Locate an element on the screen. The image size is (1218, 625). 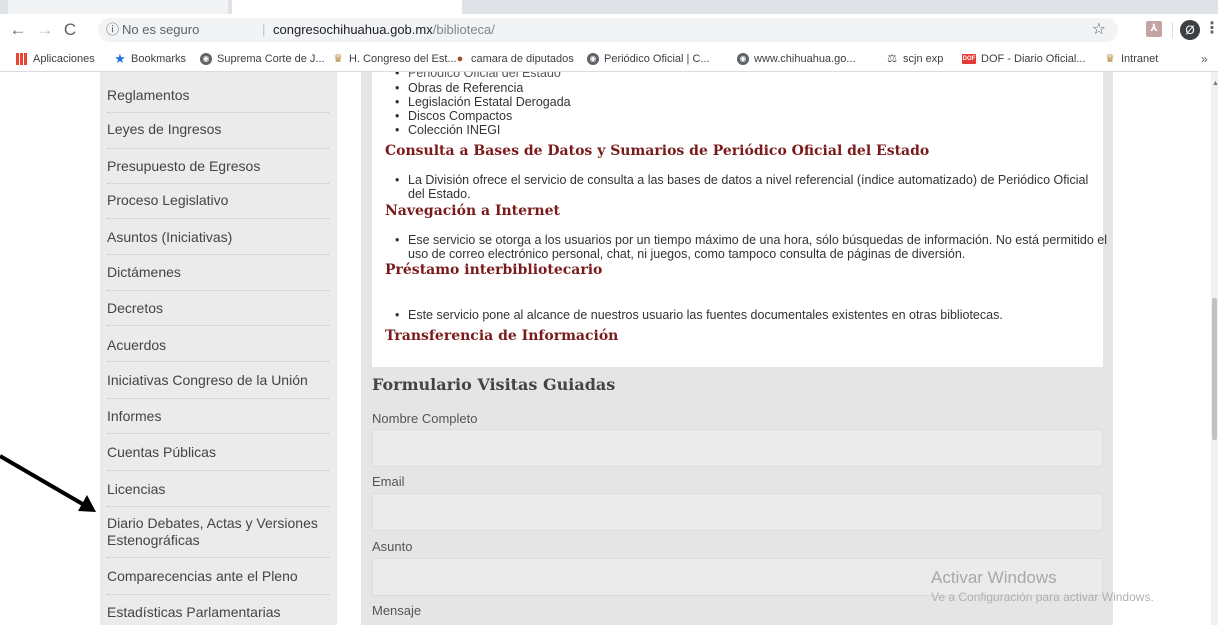
sidebar-item-informes: Informes is located at coordinates (218, 416).